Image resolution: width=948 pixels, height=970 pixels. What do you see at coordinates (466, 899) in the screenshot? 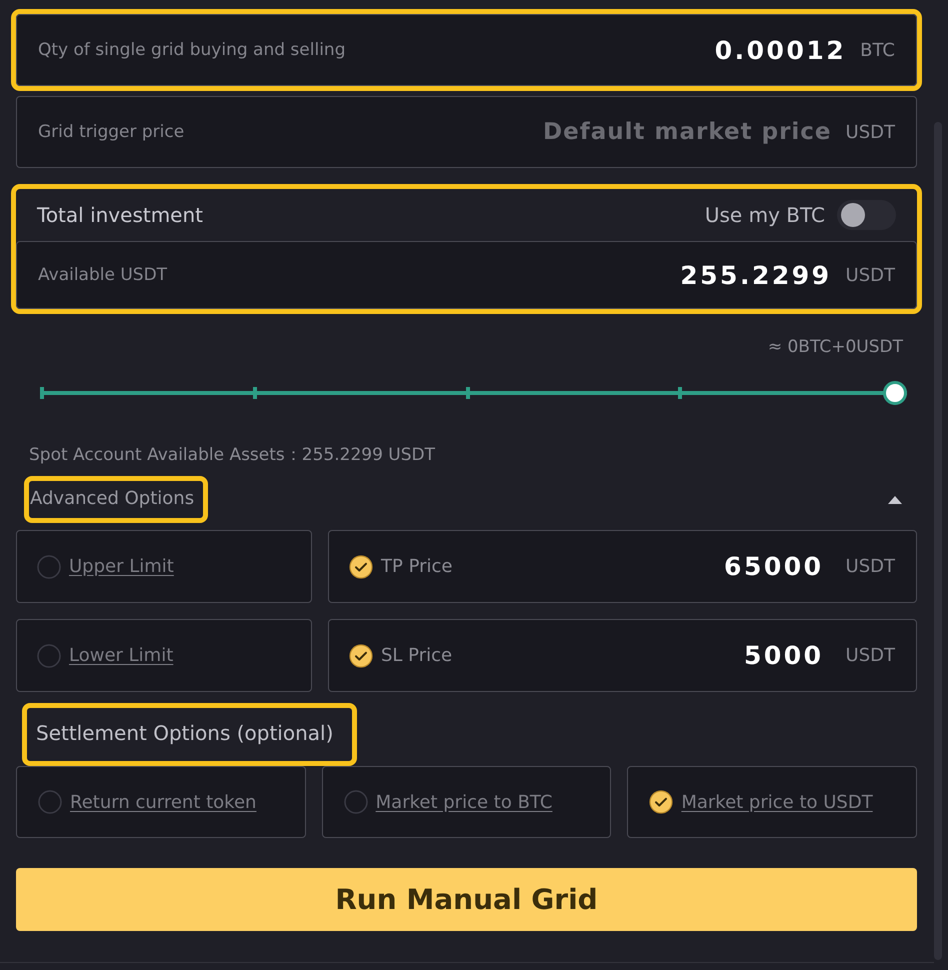
I see `run-button: Run Manual Grid` at bounding box center [466, 899].